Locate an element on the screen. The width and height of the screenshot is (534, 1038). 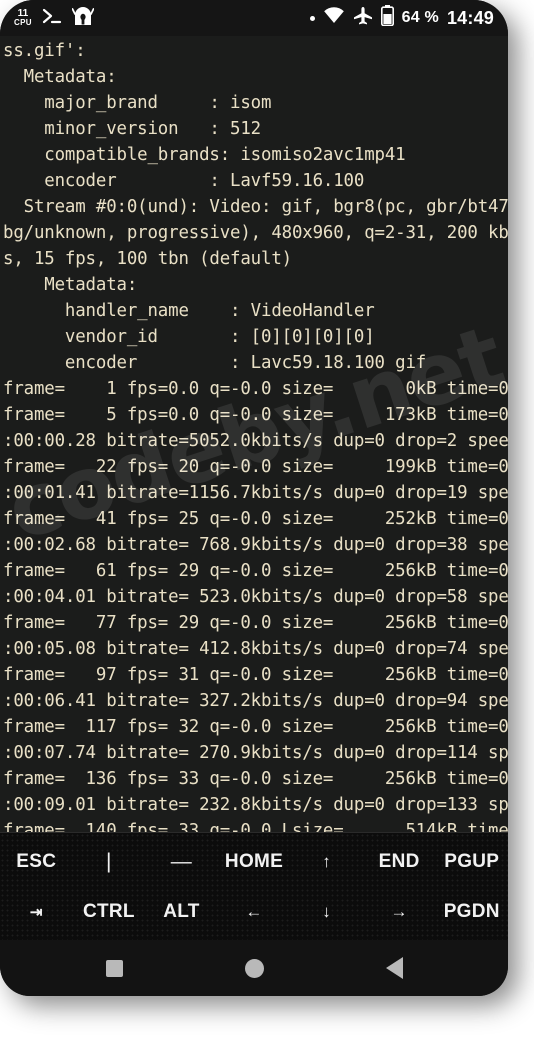
key-arrow-left: ← is located at coordinates (254, 912).